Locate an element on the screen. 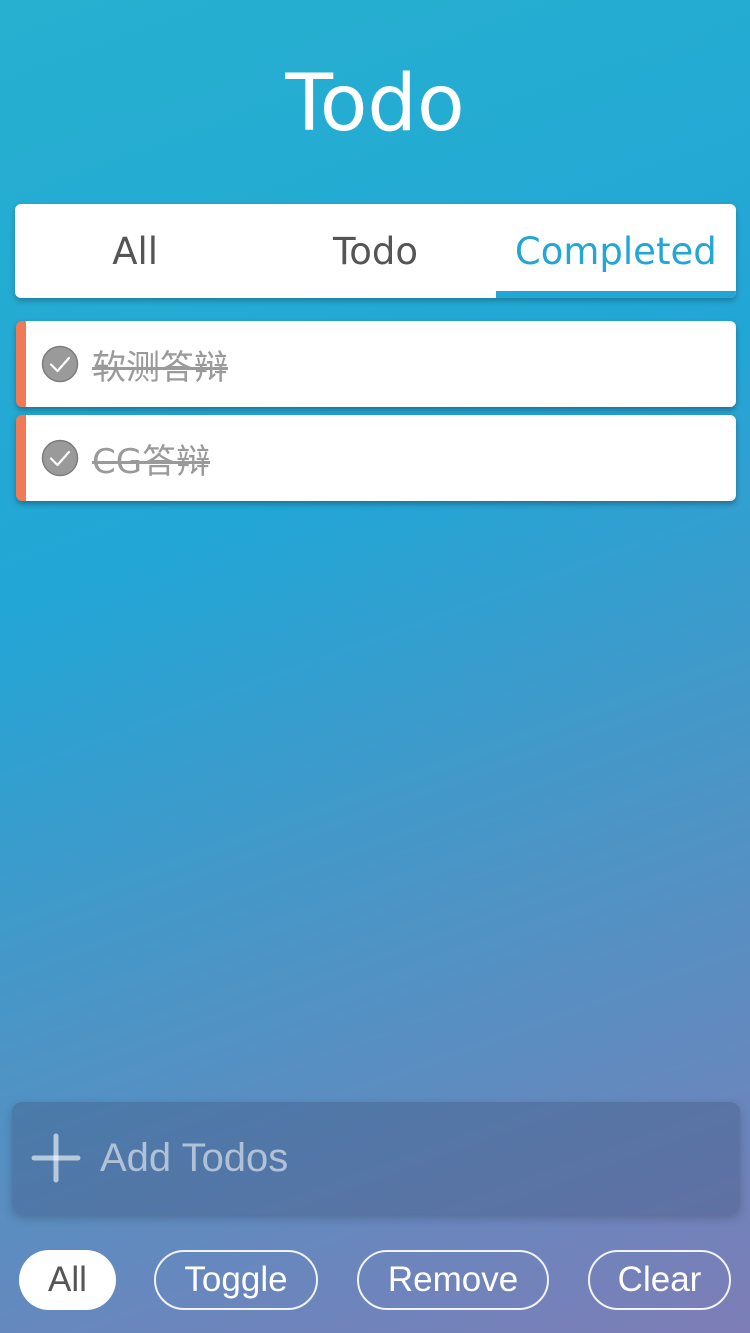 This screenshot has width=750, height=1333. todo-item-label: 软测答辩 is located at coordinates (160, 367).